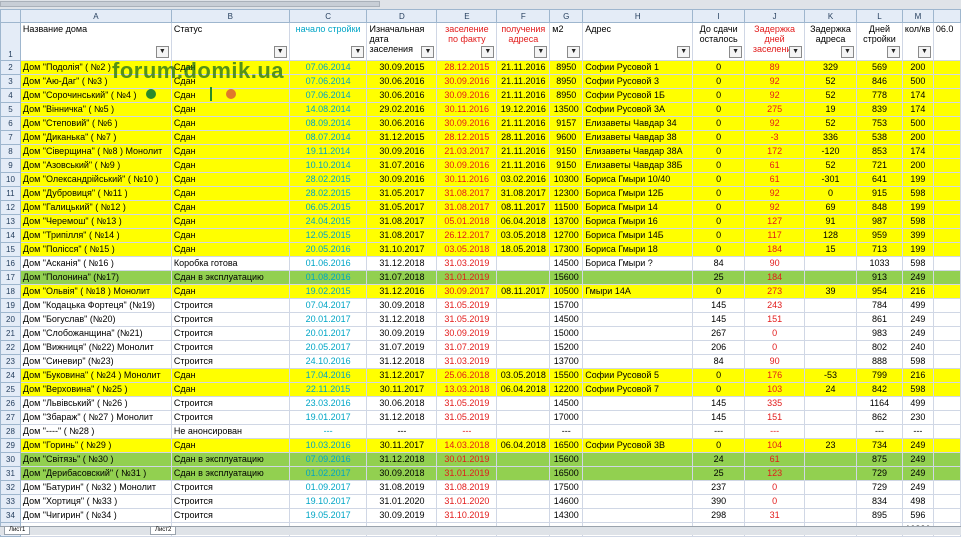 Image resolution: width=961 pixels, height=537 pixels. What do you see at coordinates (10, 515) in the screenshot?
I see `row-header: 34` at bounding box center [10, 515].